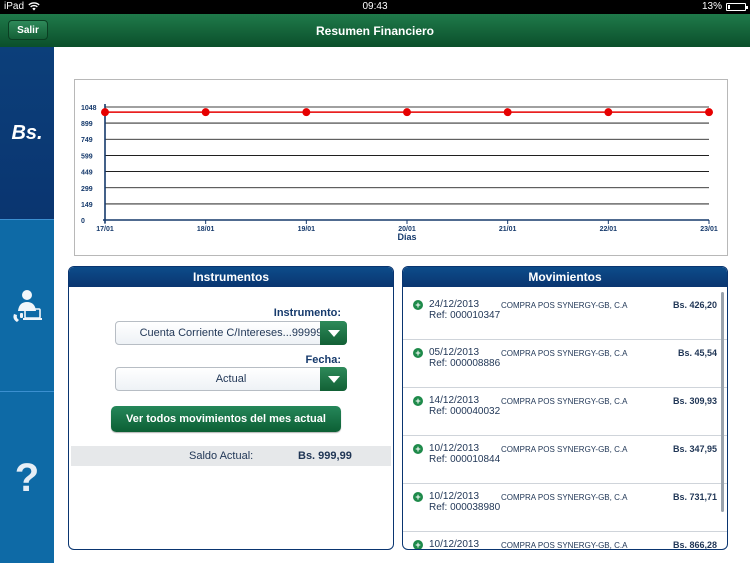 Image resolution: width=750 pixels, height=563 pixels. I want to click on movimiento-amount: Bs. 426,20, so click(694, 305).